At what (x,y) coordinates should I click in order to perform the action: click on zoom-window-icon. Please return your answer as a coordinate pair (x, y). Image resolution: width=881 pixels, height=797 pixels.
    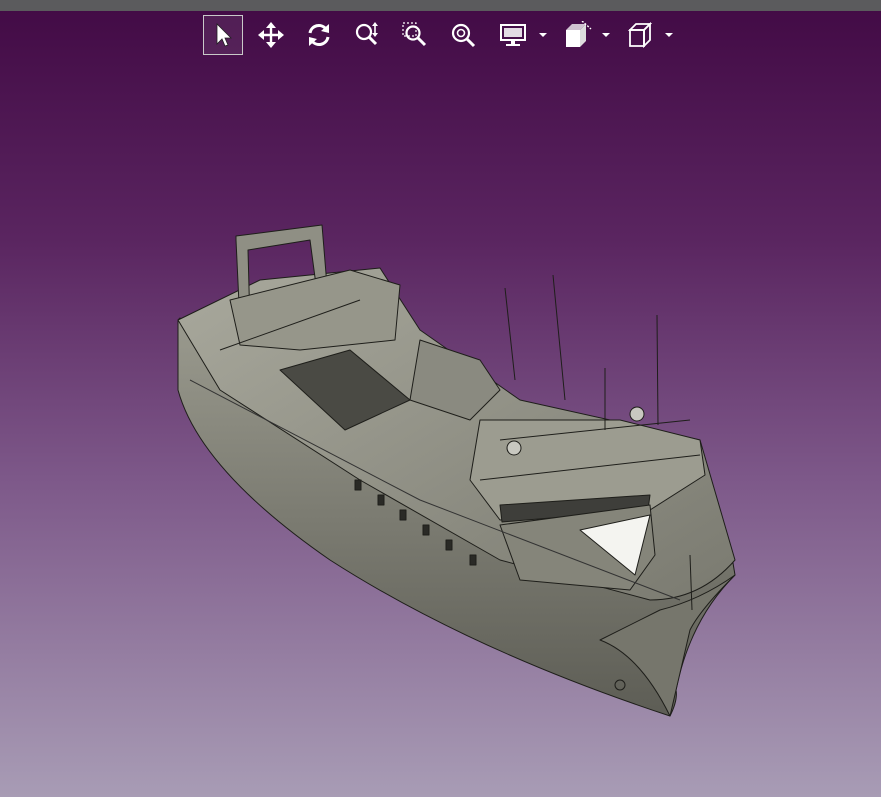
    Looking at the image, I should click on (414, 34).